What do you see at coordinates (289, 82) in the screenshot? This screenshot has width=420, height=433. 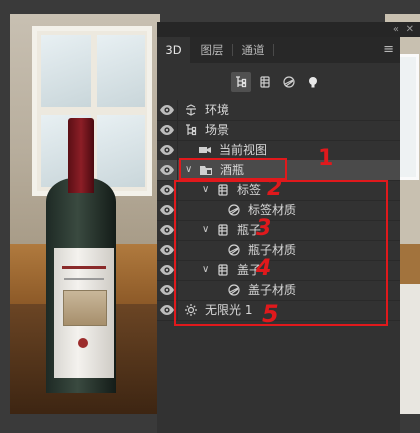 I see `material-filter-icon` at bounding box center [289, 82].